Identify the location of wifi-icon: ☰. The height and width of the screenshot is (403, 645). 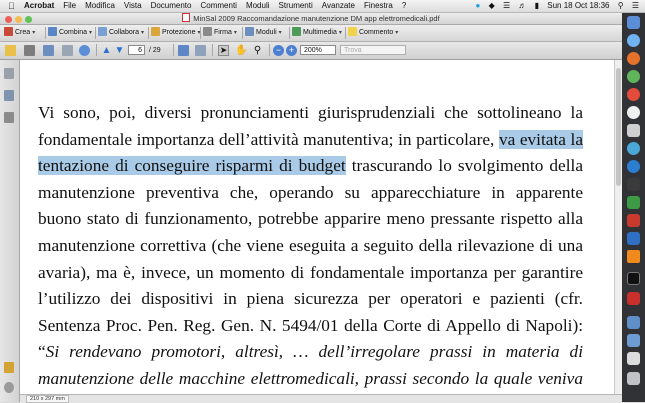
(506, 5).